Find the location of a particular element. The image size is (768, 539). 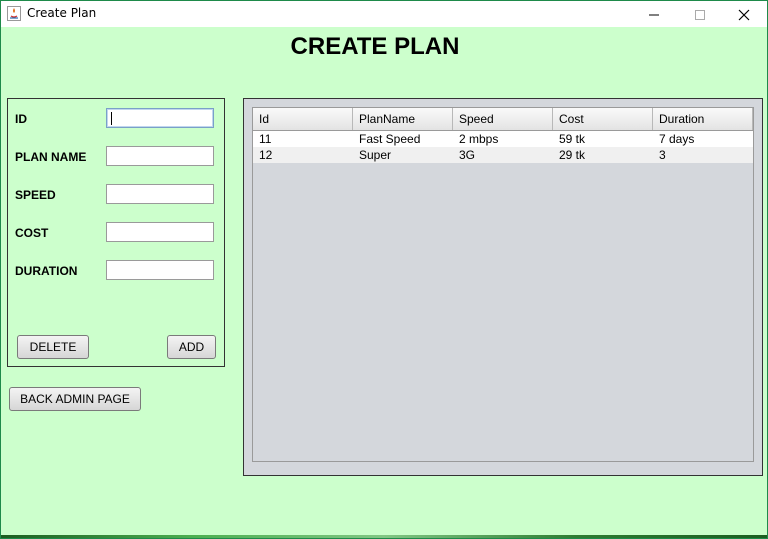

duration-label: DURATION is located at coordinates (46, 271).